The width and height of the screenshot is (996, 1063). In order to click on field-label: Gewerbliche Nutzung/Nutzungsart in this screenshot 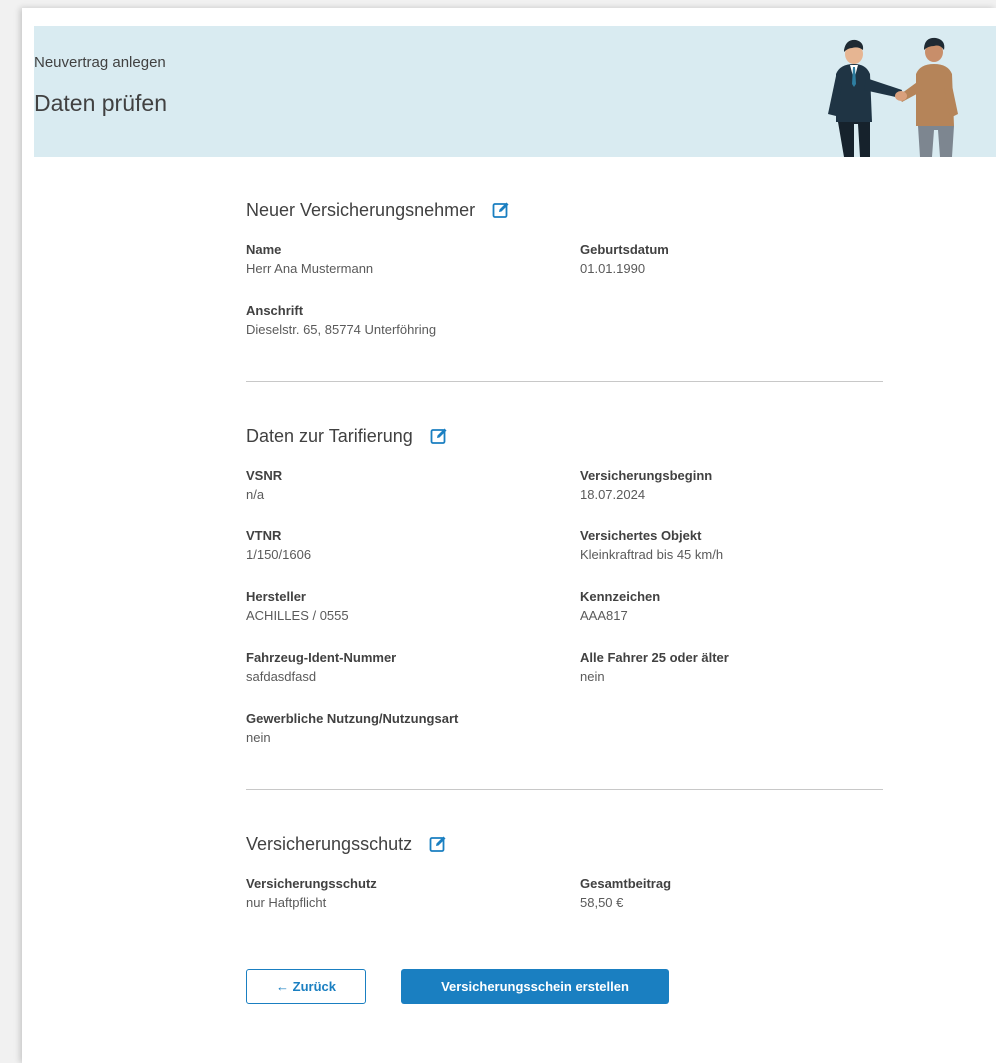, I will do `click(352, 718)`.